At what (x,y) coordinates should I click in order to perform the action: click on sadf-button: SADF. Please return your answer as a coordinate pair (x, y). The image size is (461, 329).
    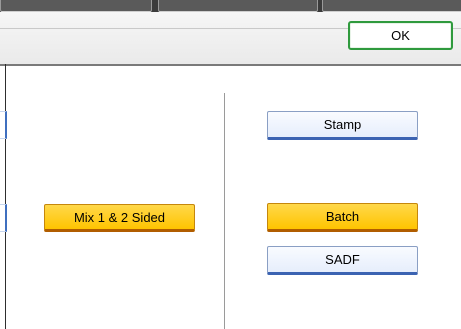
    Looking at the image, I should click on (342, 260).